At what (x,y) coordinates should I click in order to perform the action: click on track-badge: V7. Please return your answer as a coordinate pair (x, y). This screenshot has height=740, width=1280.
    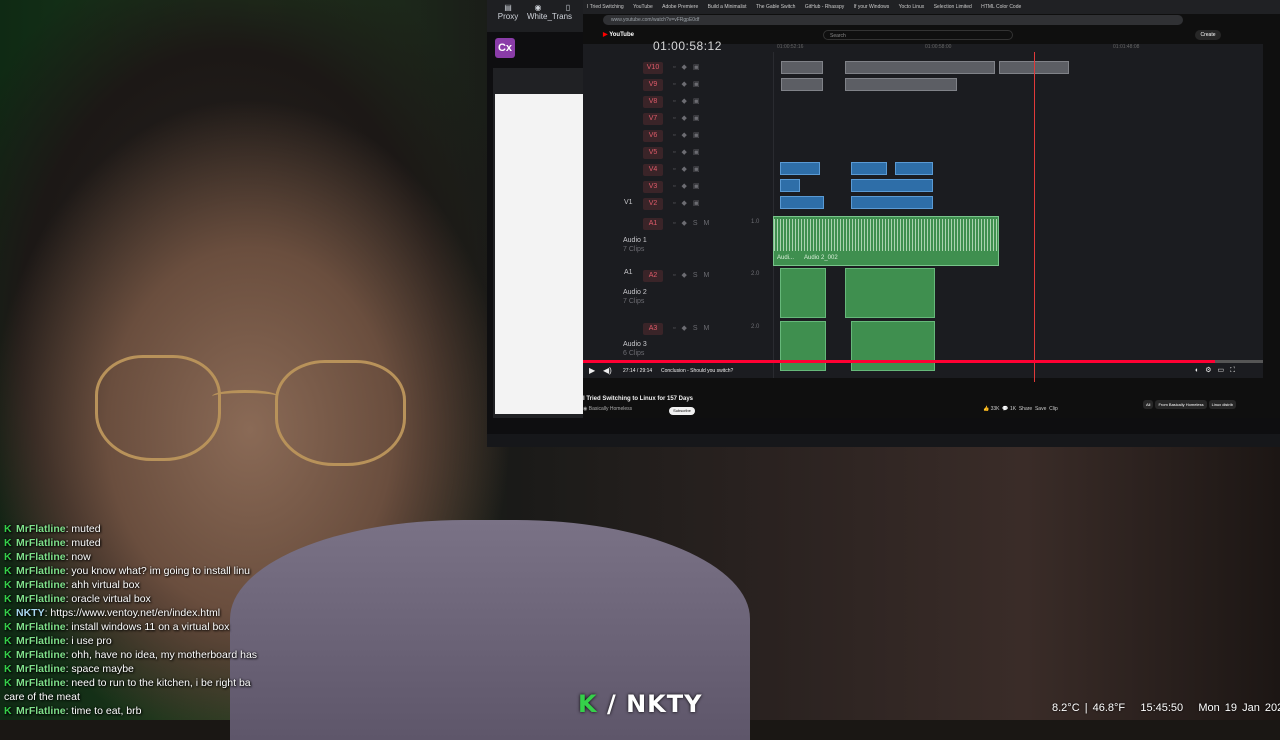
    Looking at the image, I should click on (653, 119).